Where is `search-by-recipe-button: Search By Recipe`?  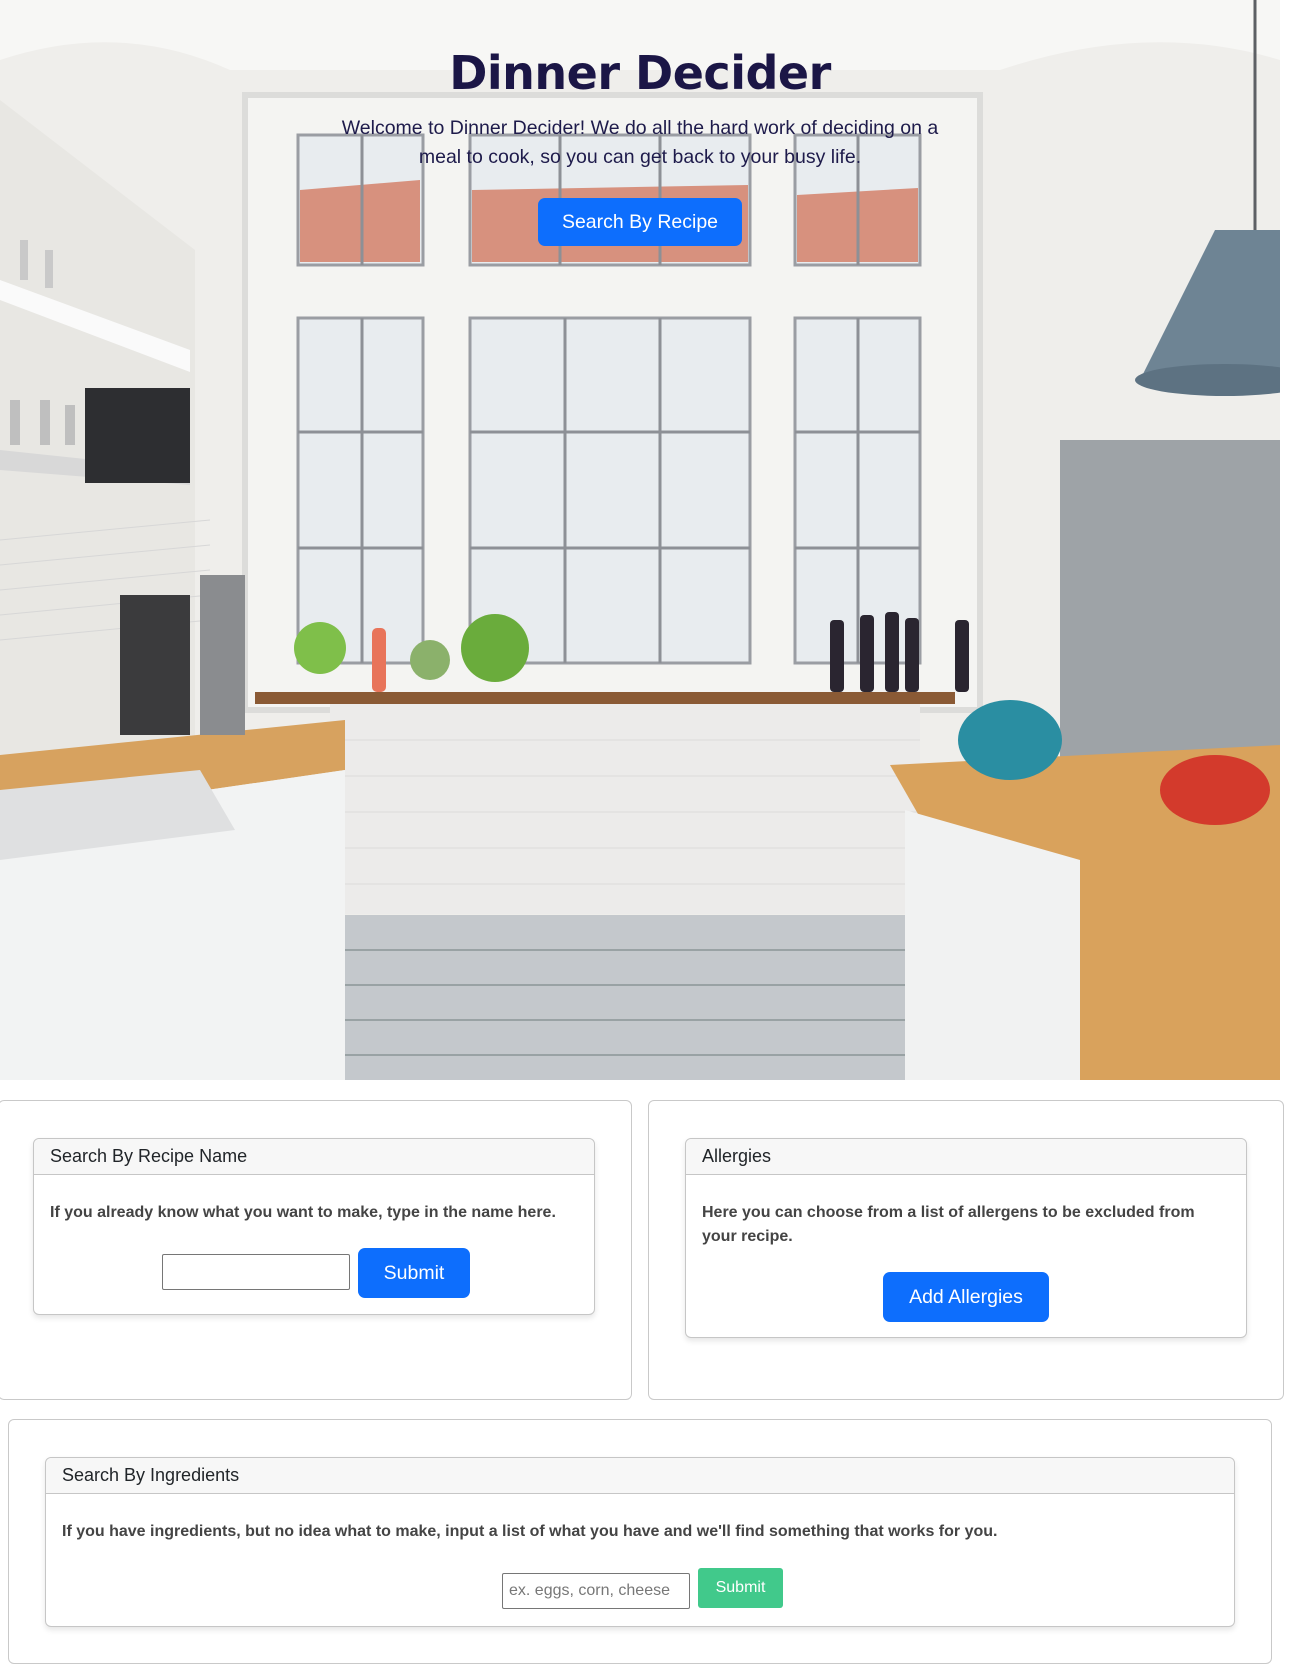 search-by-recipe-button: Search By Recipe is located at coordinates (640, 222).